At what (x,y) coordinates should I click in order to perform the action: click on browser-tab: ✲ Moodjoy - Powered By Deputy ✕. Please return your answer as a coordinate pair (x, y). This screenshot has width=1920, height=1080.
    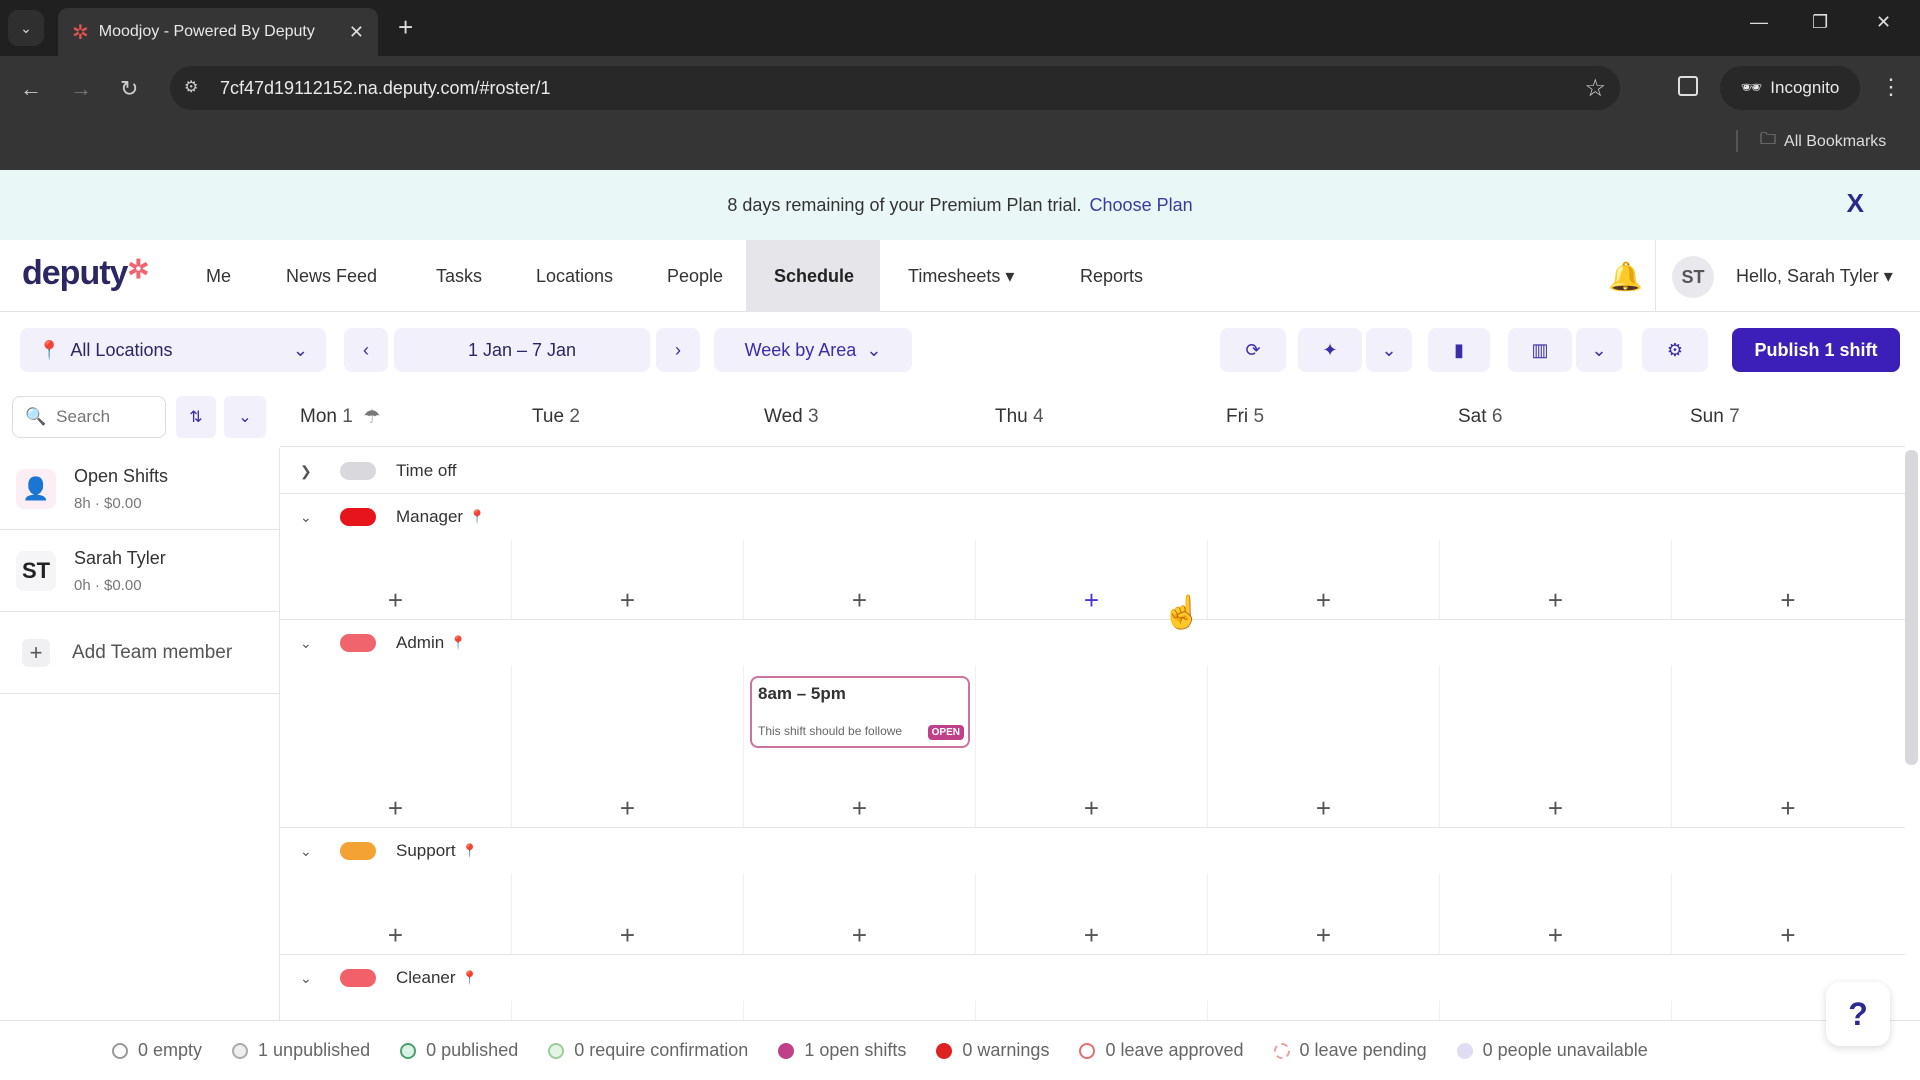
    Looking at the image, I should click on (218, 32).